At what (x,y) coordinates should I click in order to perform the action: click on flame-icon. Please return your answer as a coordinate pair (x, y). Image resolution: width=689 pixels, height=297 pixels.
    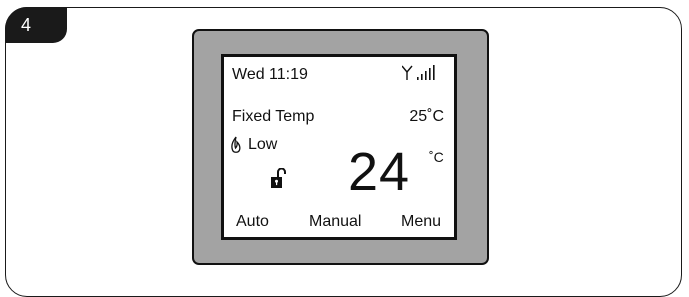
    Looking at the image, I should click on (236, 144).